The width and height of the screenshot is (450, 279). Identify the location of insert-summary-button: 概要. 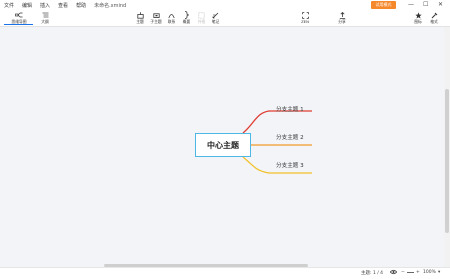
(186, 18).